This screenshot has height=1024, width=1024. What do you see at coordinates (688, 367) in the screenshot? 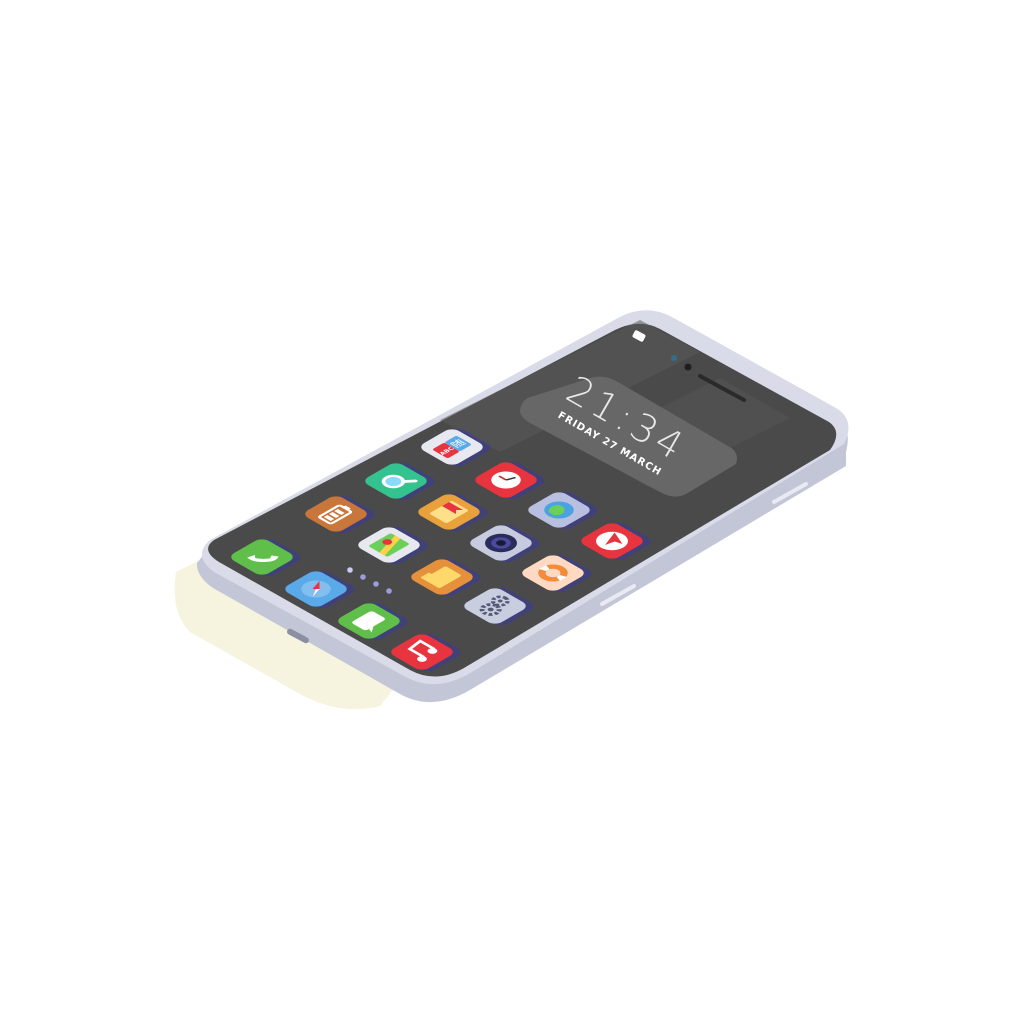
I see `front-camera` at bounding box center [688, 367].